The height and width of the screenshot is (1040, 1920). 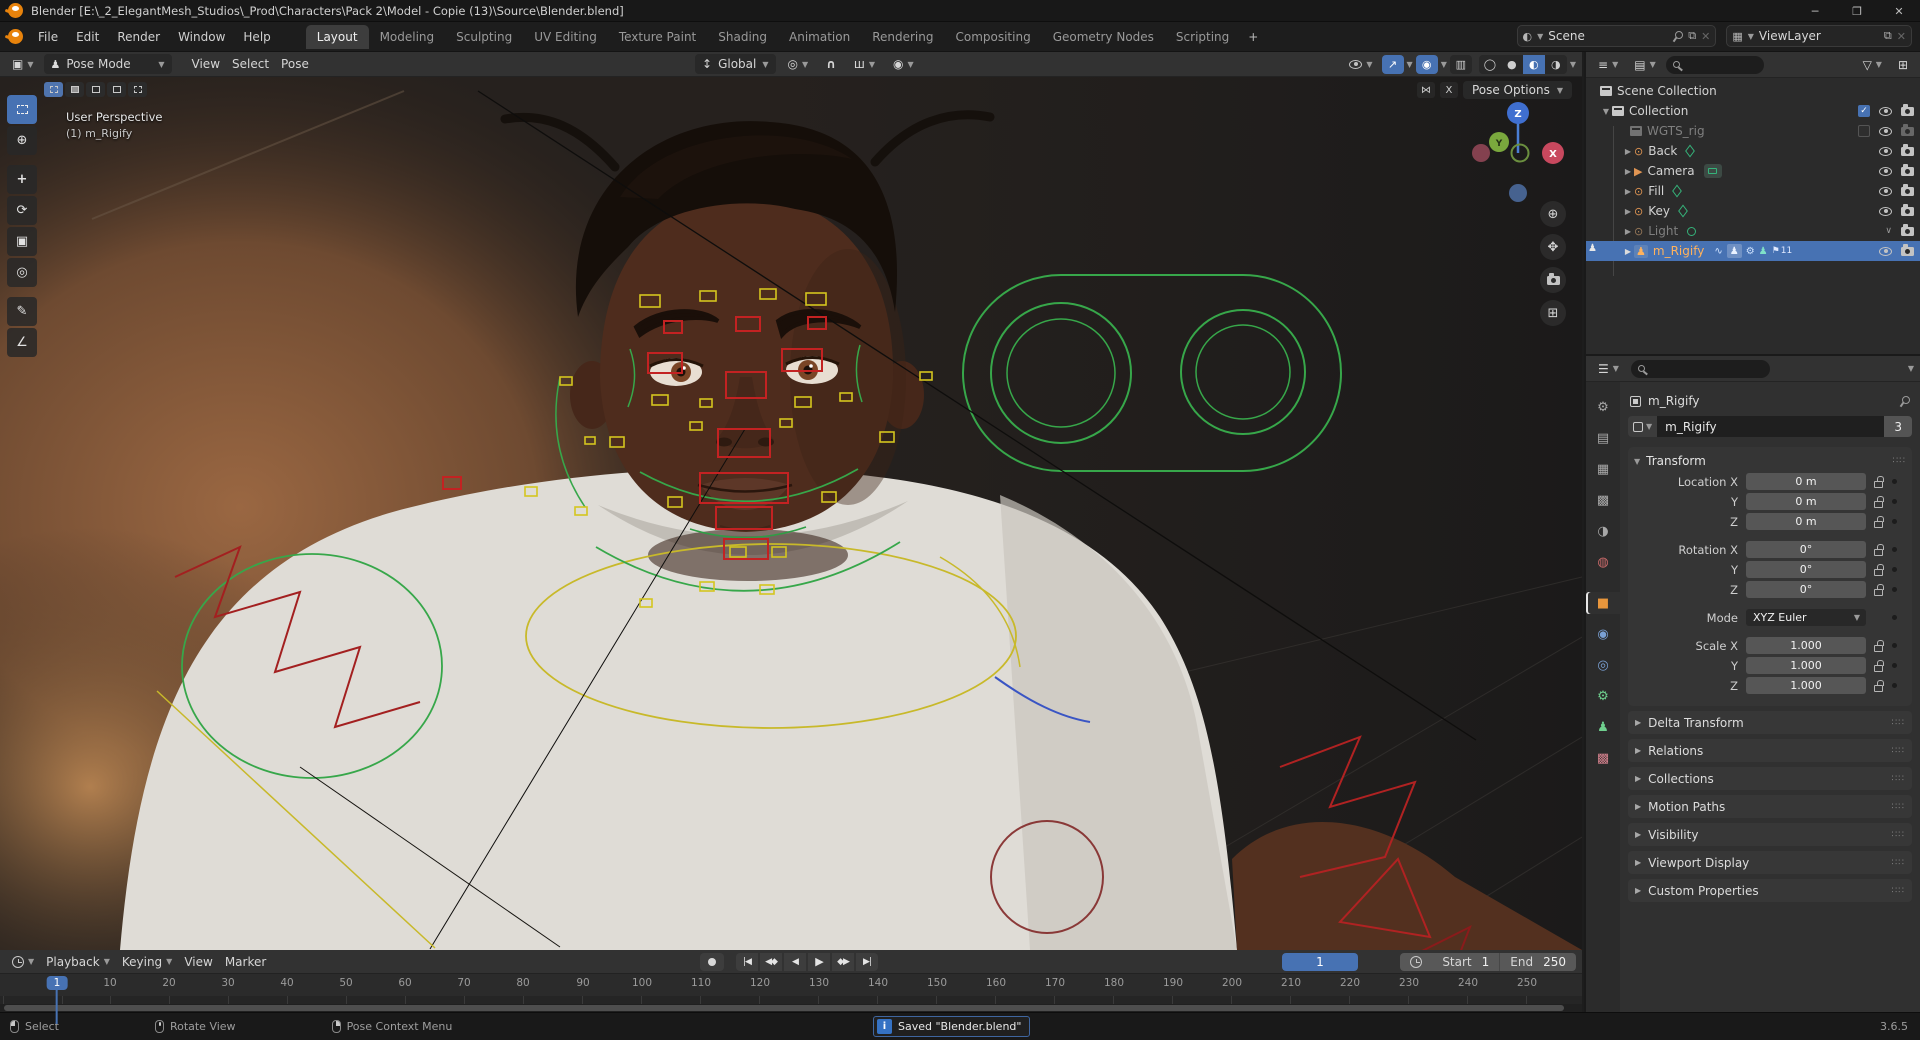 I want to click on pin-icon, so click(x=1678, y=36).